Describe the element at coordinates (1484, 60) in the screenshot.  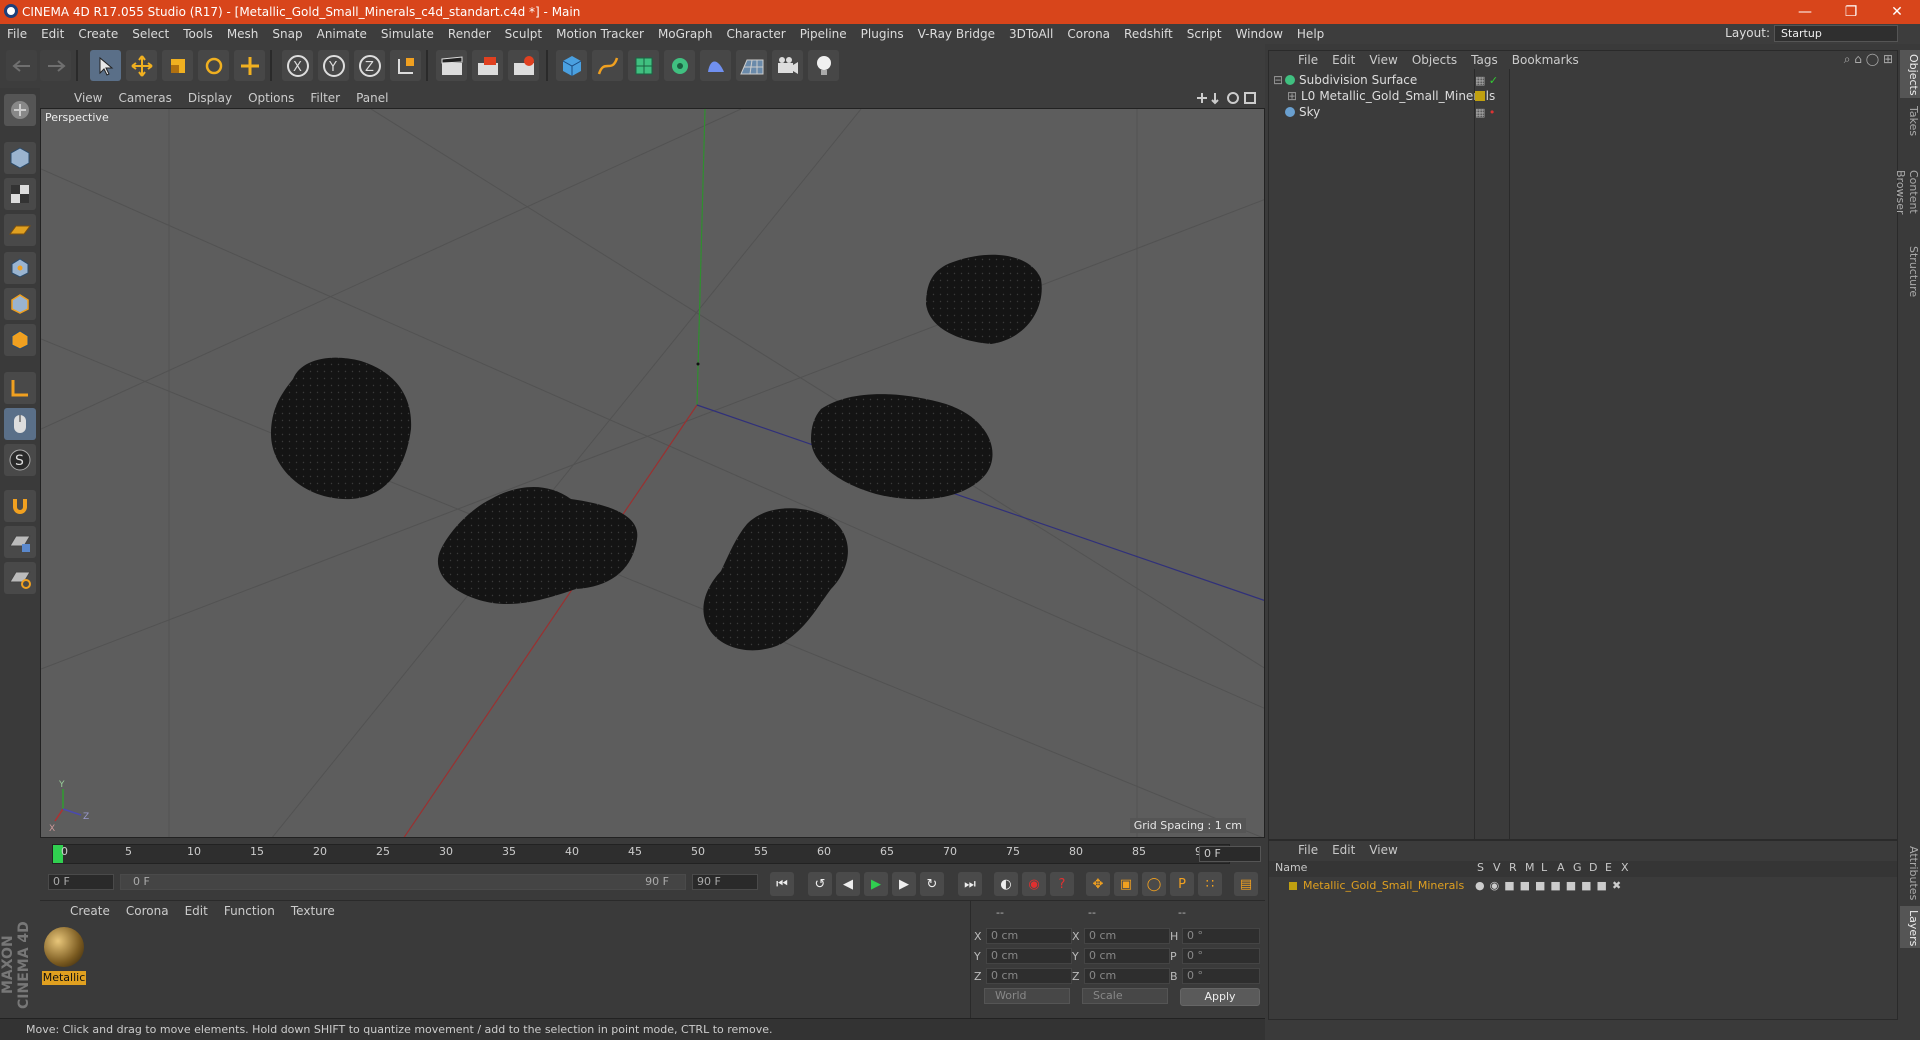
I see `object-menu-tags: Tags` at that location.